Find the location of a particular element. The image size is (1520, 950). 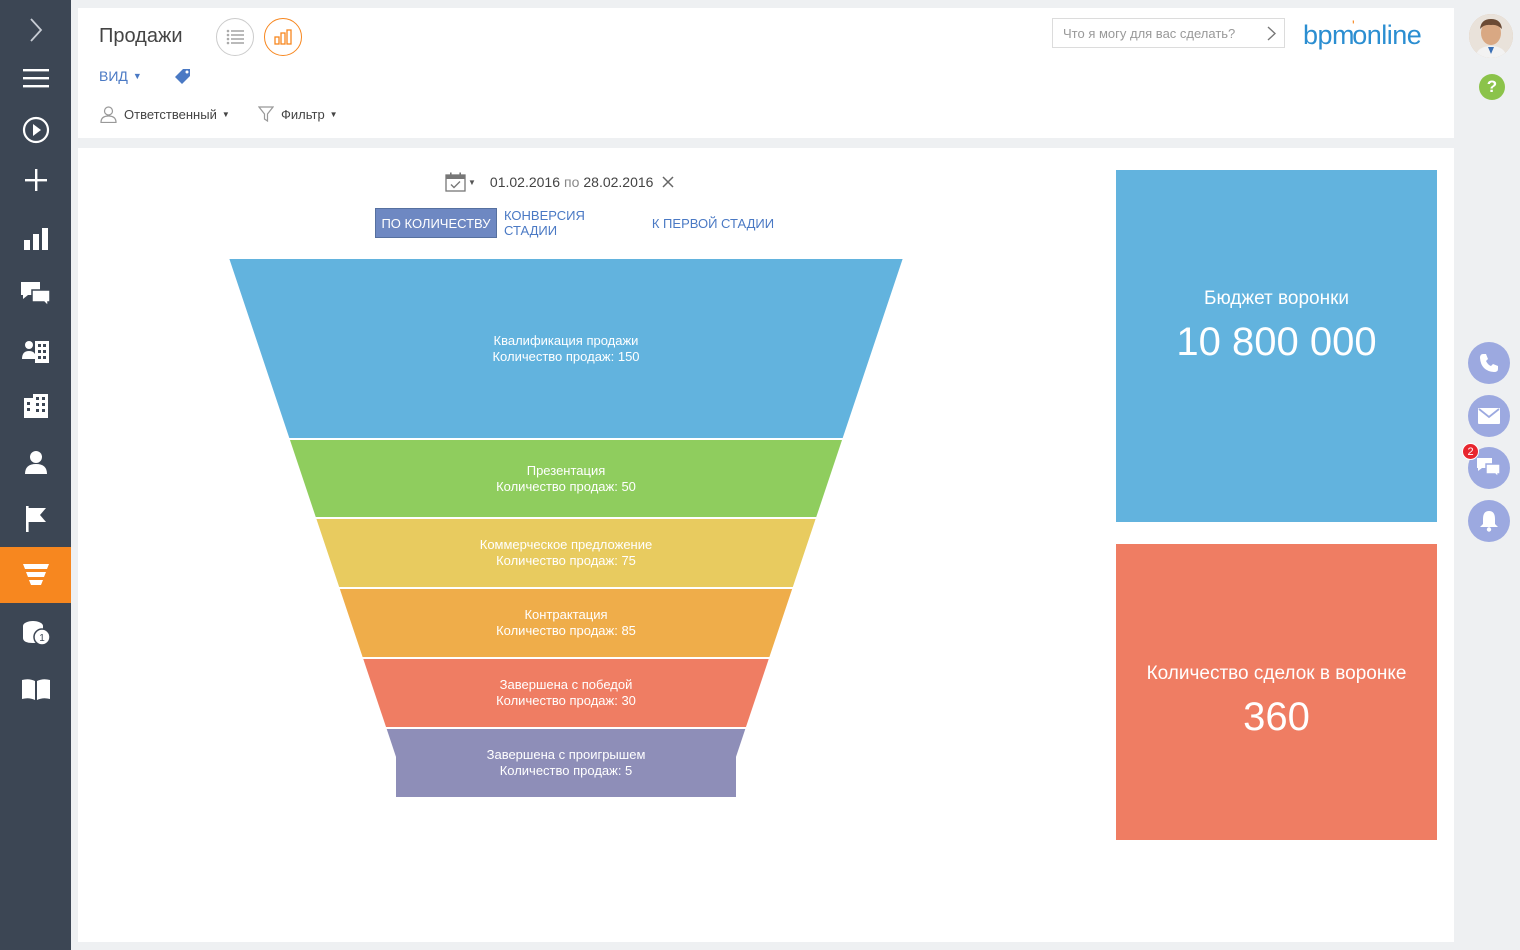

clear-period-button is located at coordinates (668, 182).